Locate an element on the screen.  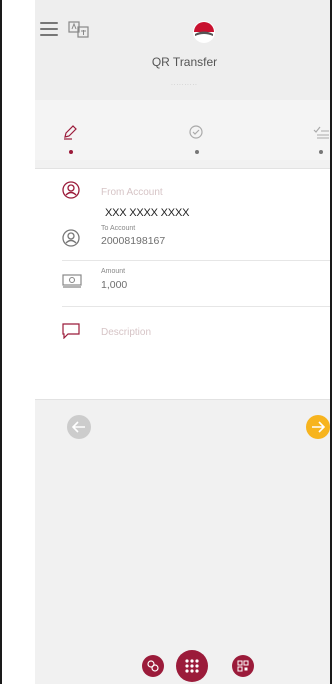
step-dot-active is located at coordinates (71, 152).